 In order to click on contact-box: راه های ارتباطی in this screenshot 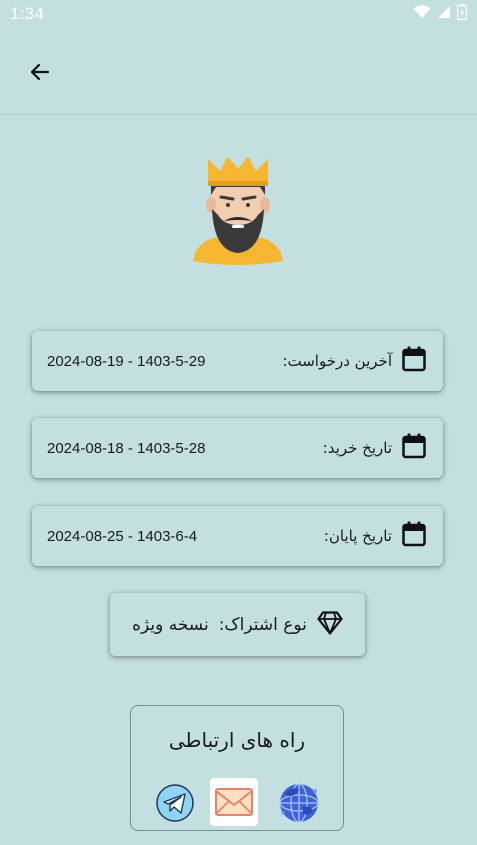, I will do `click(237, 768)`.